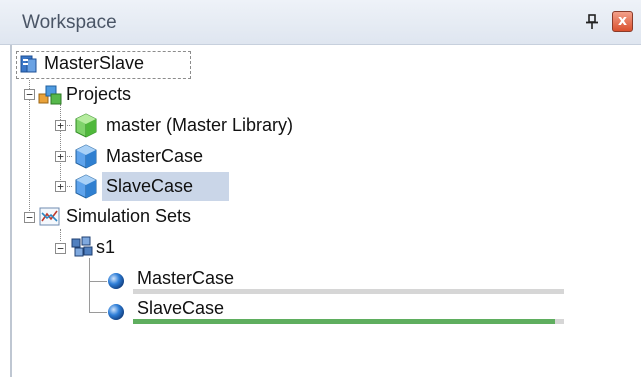 Image resolution: width=641 pixels, height=377 pixels. What do you see at coordinates (94, 63) in the screenshot?
I see `tree-root-label: MasterSlave` at bounding box center [94, 63].